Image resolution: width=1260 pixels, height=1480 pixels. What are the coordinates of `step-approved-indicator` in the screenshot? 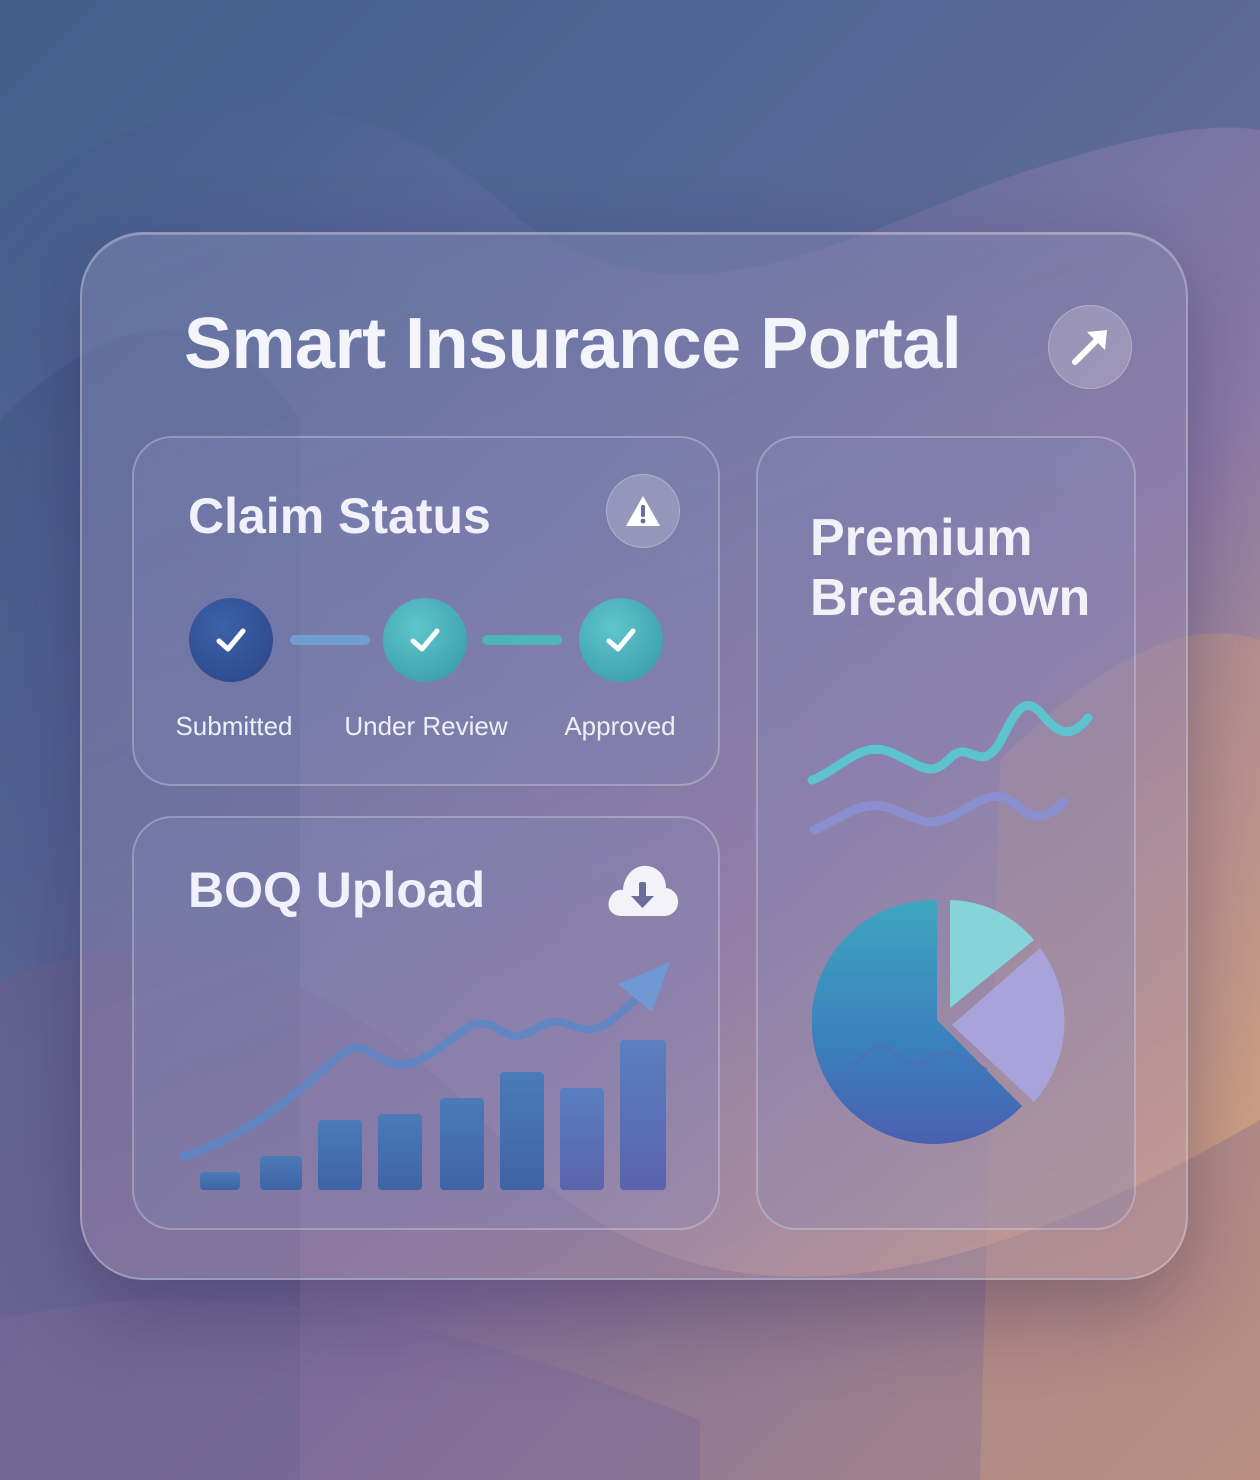 It's located at (621, 640).